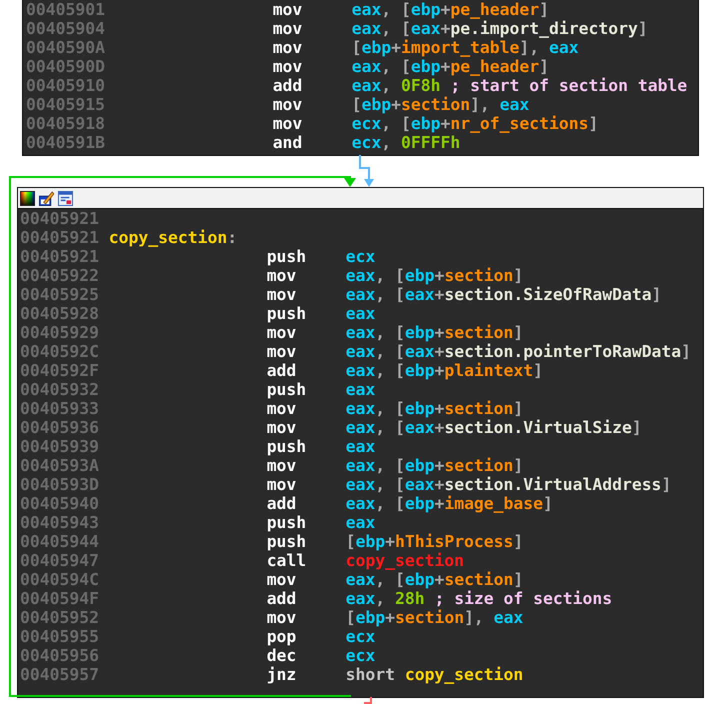 This screenshot has width=711, height=704. What do you see at coordinates (449, 503) in the screenshot?
I see `operand-text: eax, [ebp+image_base]` at bounding box center [449, 503].